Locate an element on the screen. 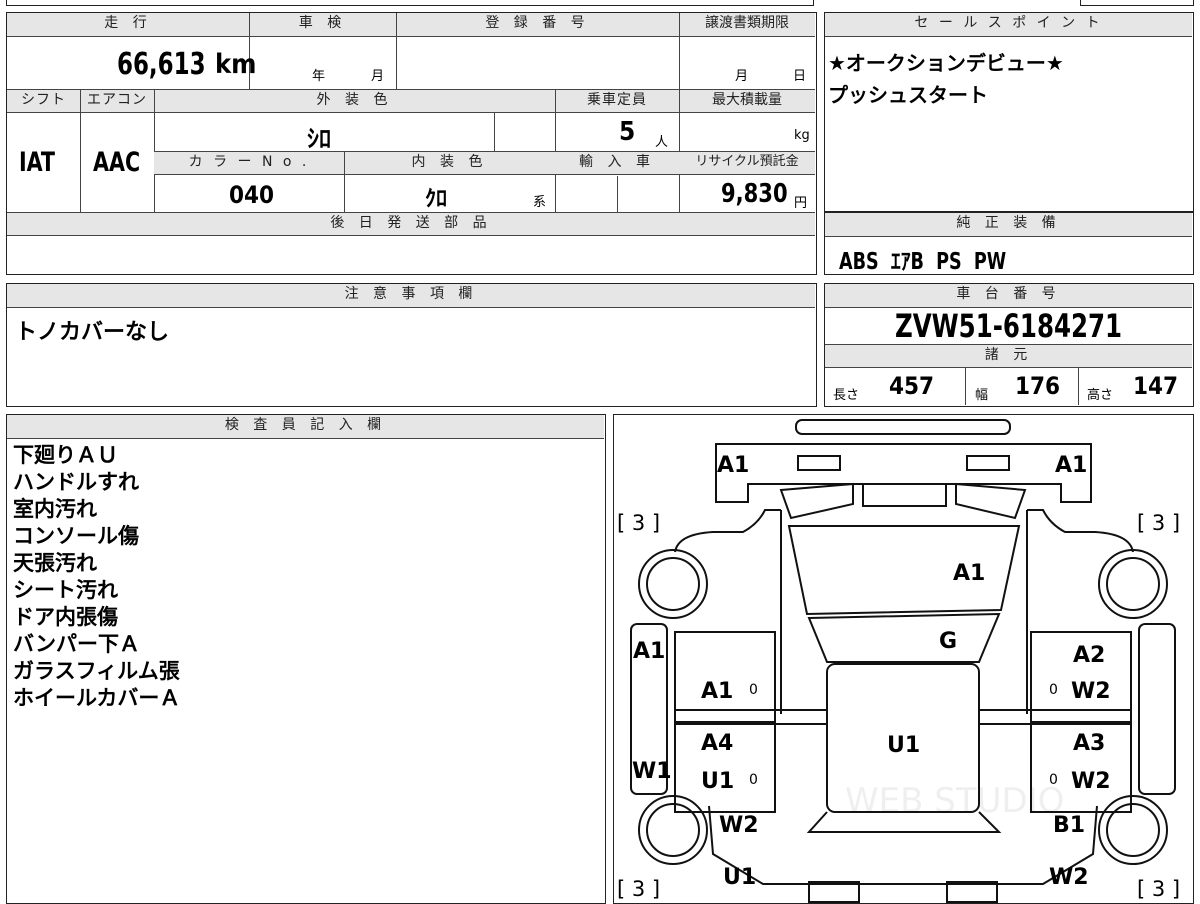 The width and height of the screenshot is (1200, 904). sales-point-header: セ ー ル ス ポ イ ン ト is located at coordinates (1008, 25).